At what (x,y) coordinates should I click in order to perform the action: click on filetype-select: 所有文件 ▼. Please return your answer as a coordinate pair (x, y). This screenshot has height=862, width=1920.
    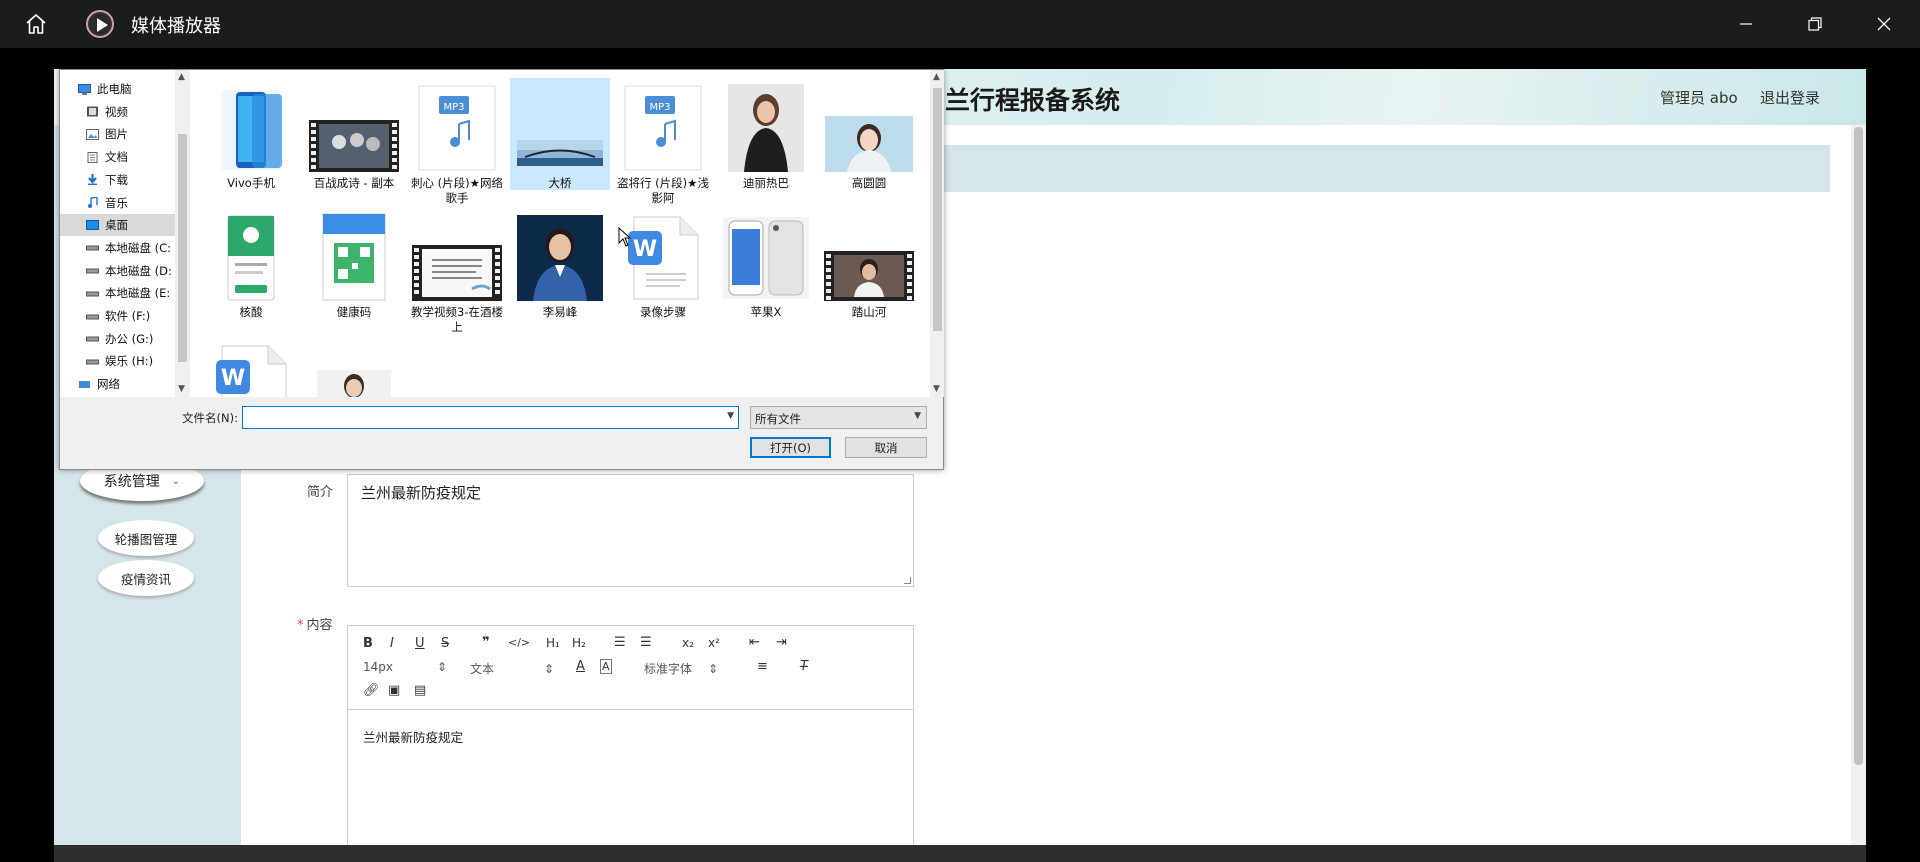
    Looking at the image, I should click on (838, 417).